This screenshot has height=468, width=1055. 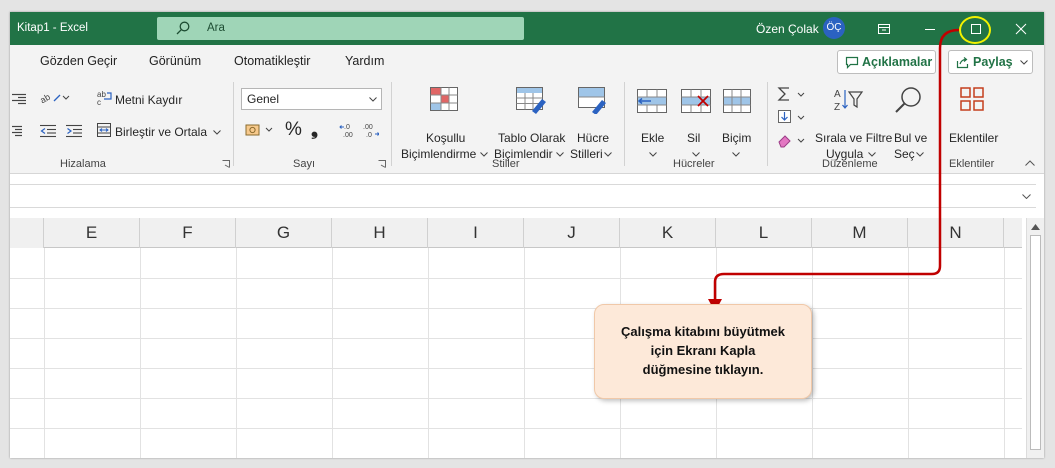 I want to click on svg-text: c, so click(x=99, y=102).